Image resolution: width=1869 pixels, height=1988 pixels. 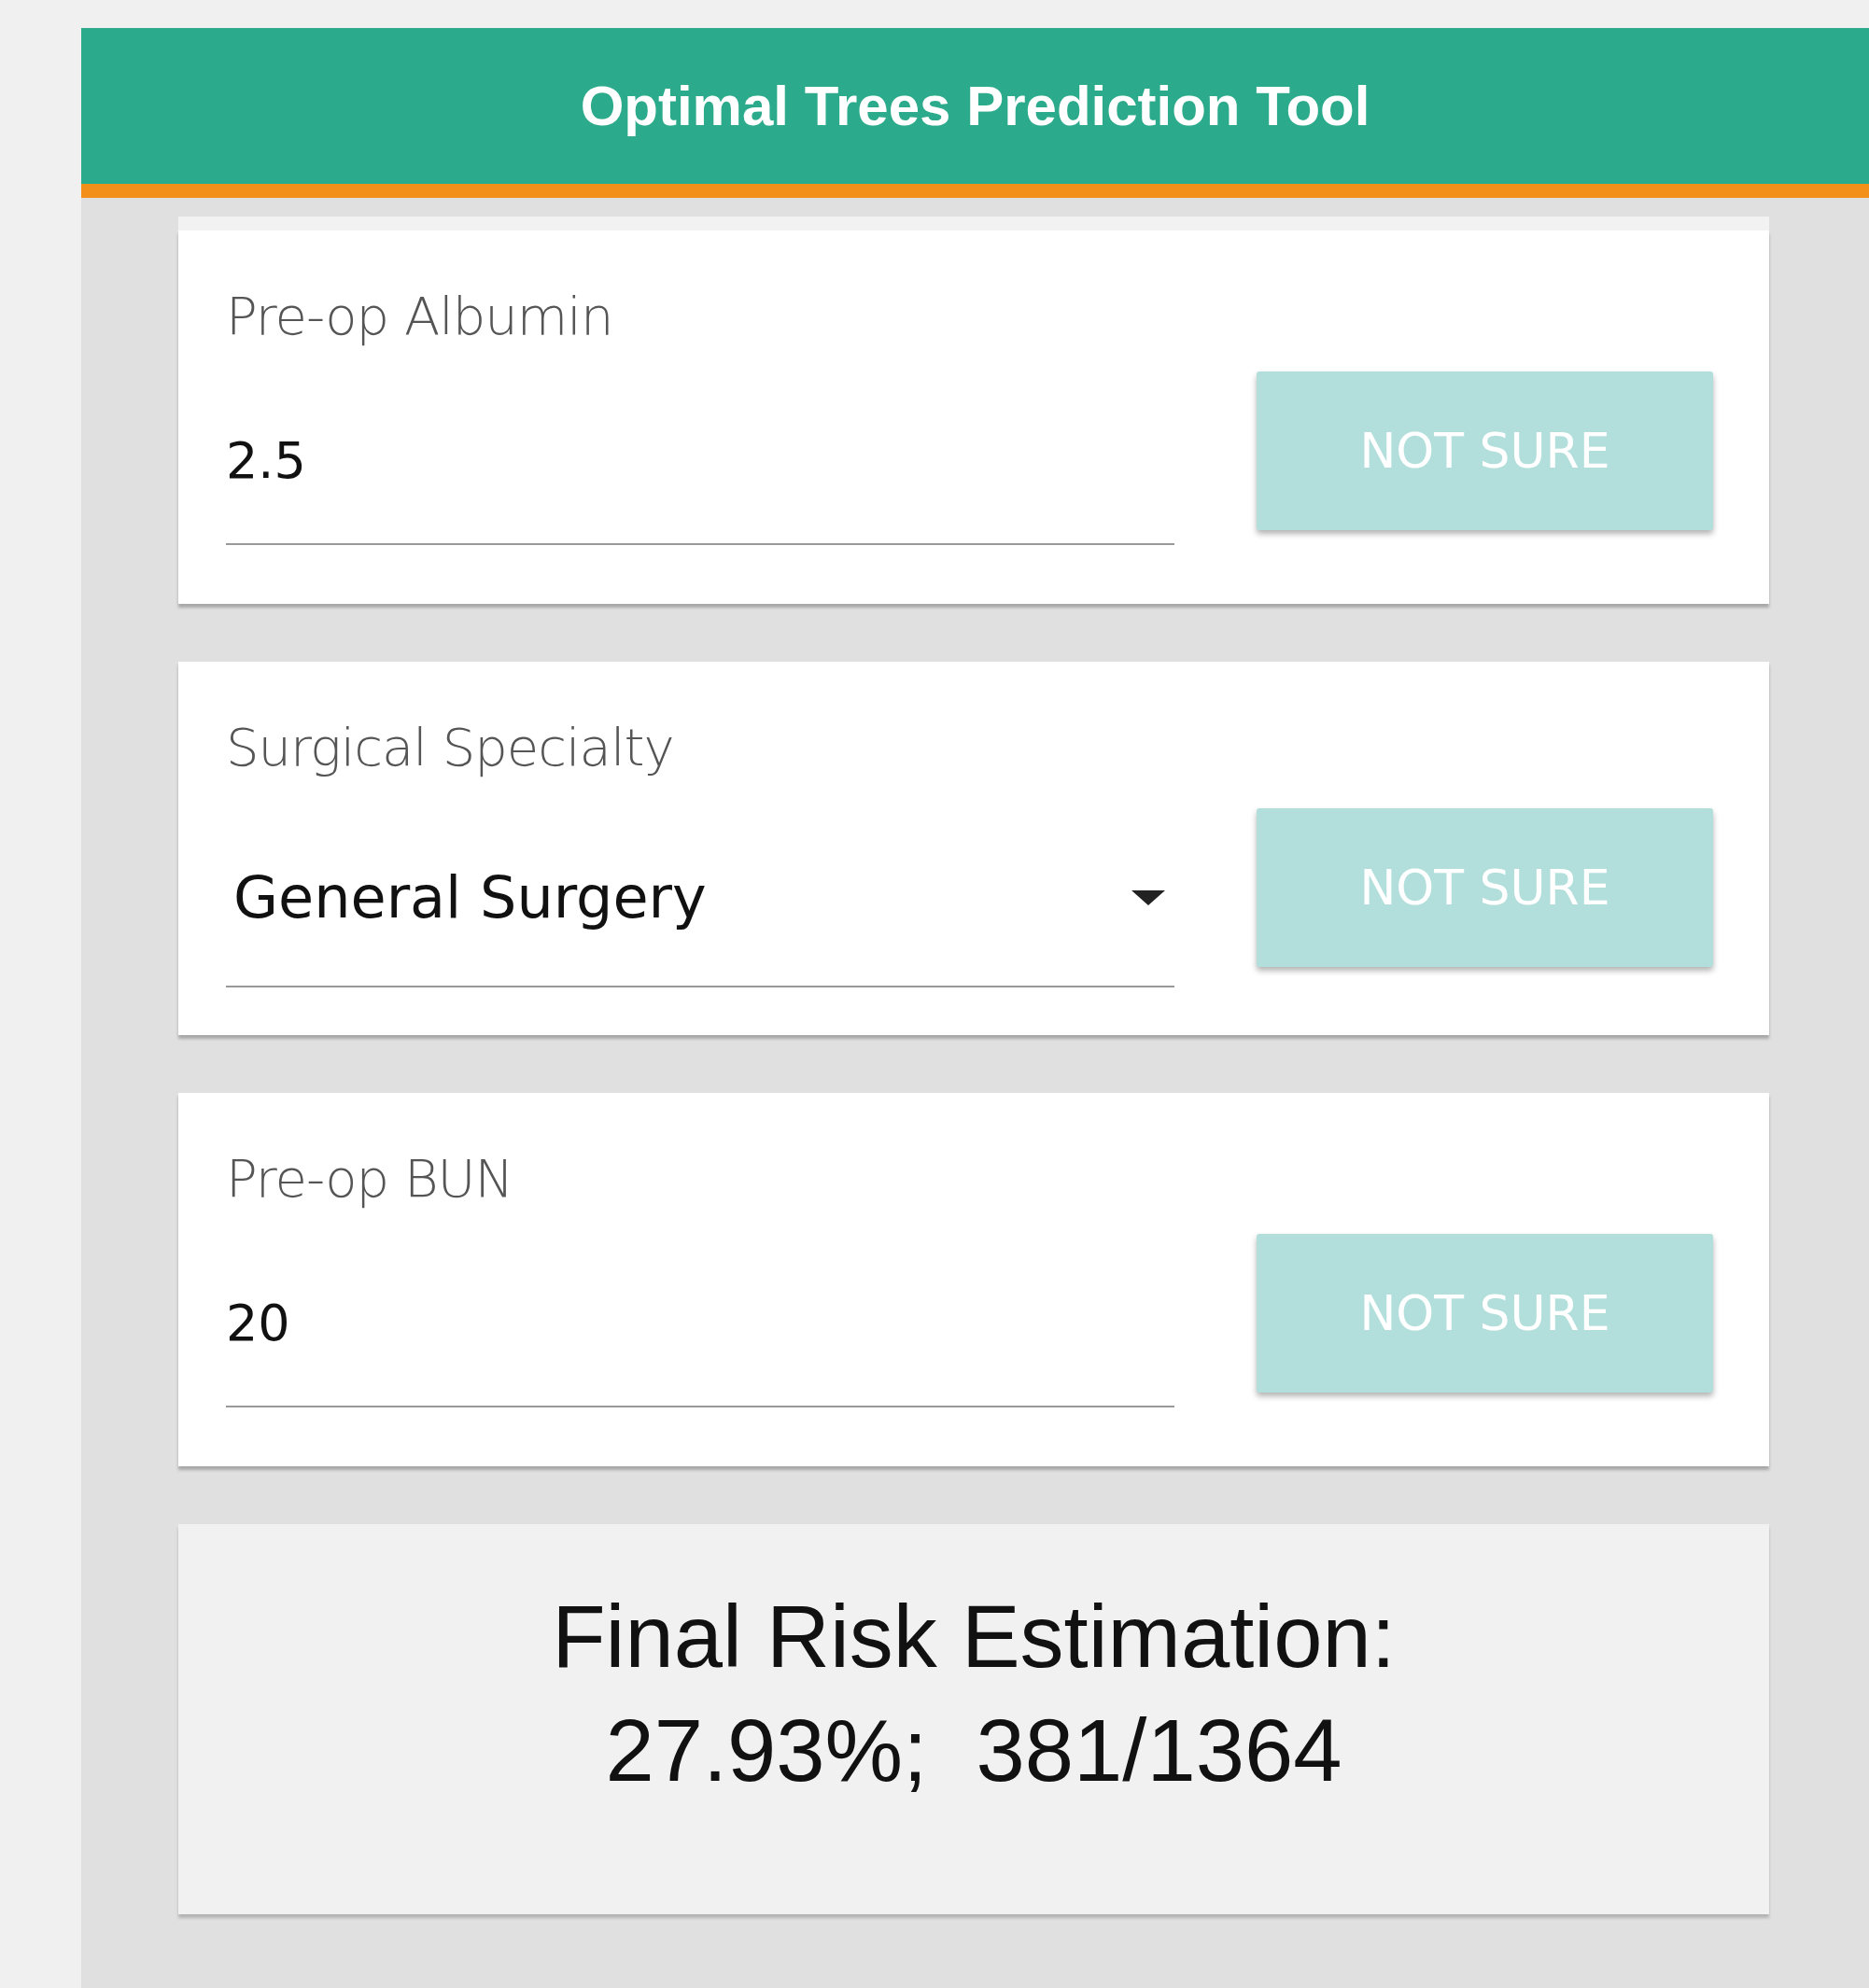 I want to click on field-label: Surgical Specialty, so click(x=450, y=747).